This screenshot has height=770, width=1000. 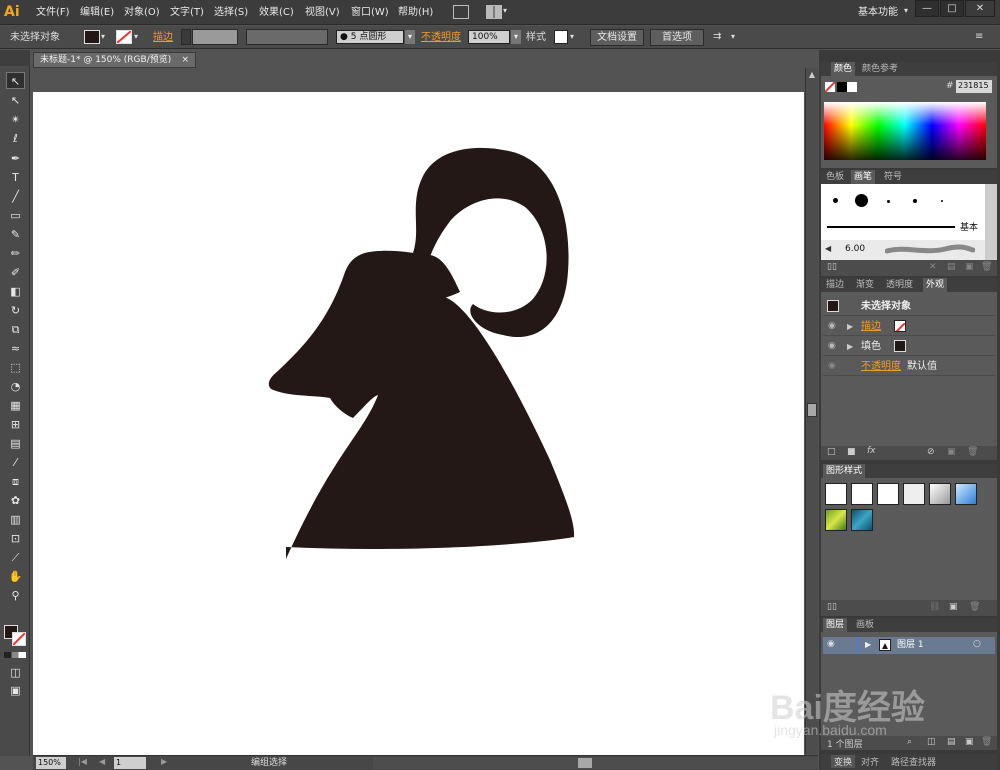 What do you see at coordinates (677, 37) in the screenshot?
I see `preferences-button: 首选项` at bounding box center [677, 37].